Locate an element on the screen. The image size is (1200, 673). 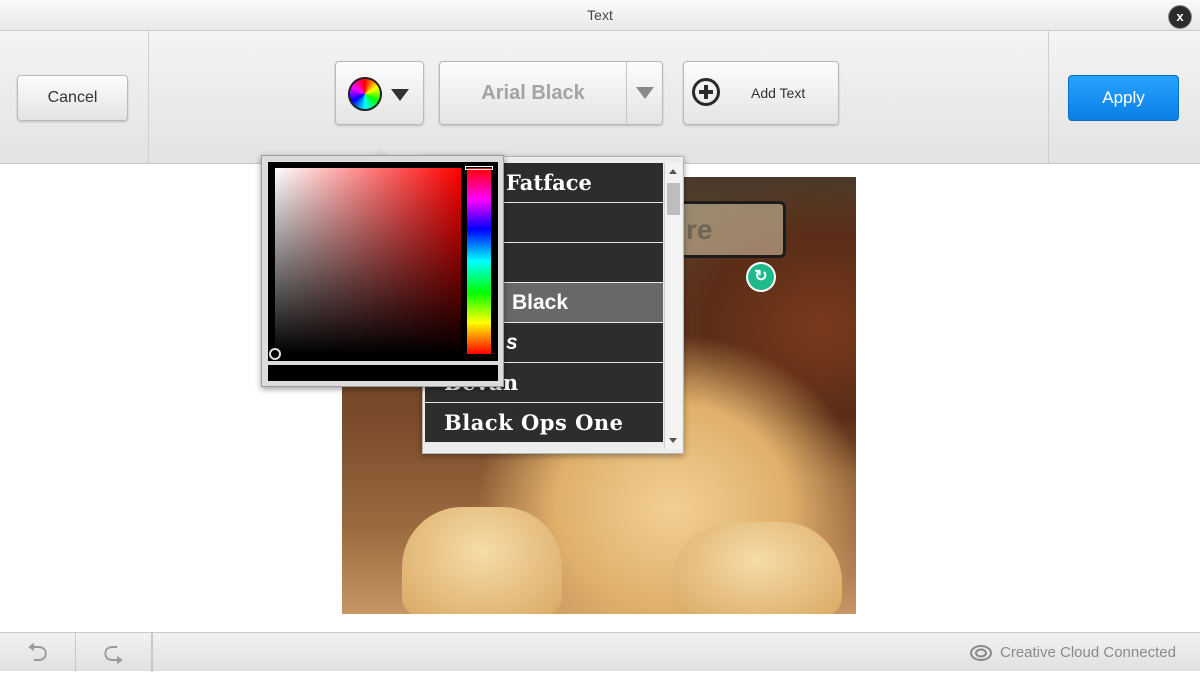
undo-icon: ⮌ is located at coordinates (37, 652).